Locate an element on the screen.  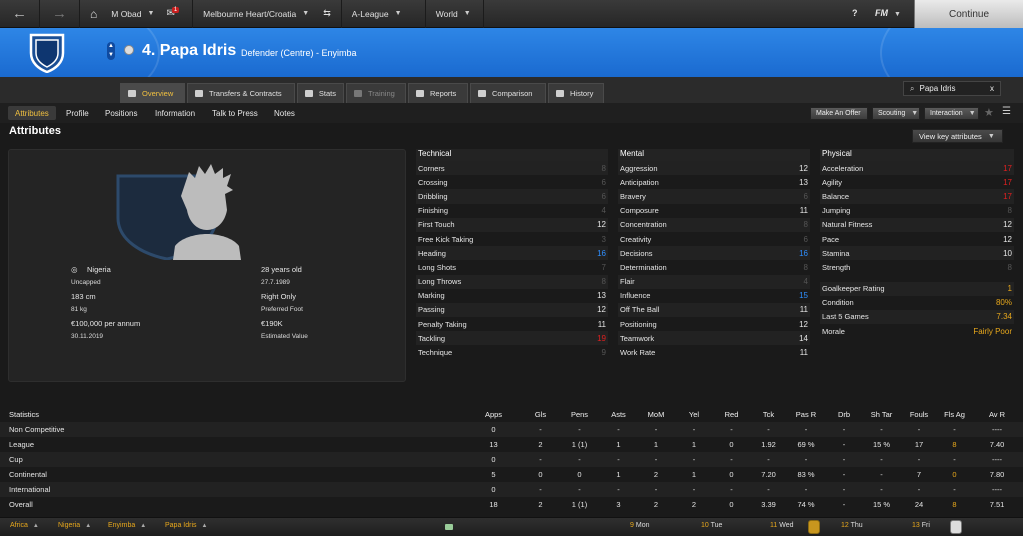
tab-stats: Stats is located at coordinates (320, 93).